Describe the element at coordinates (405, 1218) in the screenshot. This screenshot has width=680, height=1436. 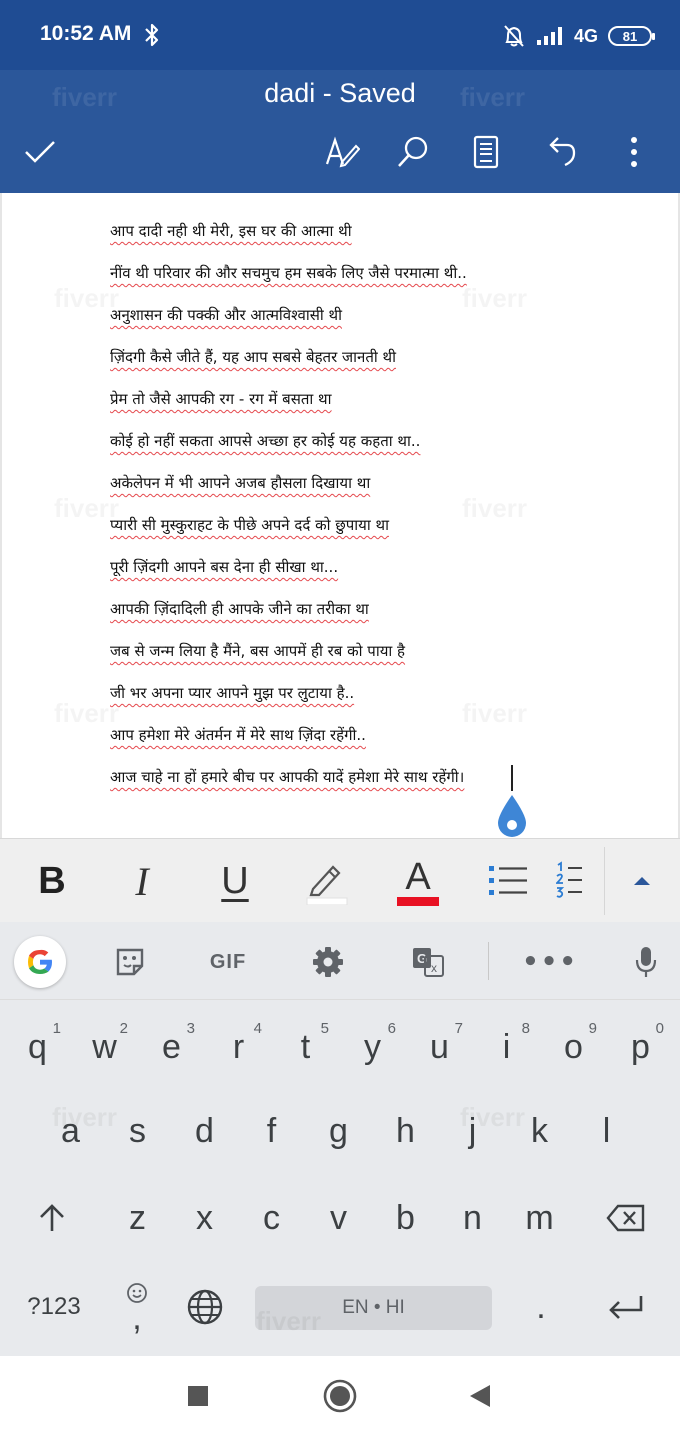
I see `key-b: b` at that location.